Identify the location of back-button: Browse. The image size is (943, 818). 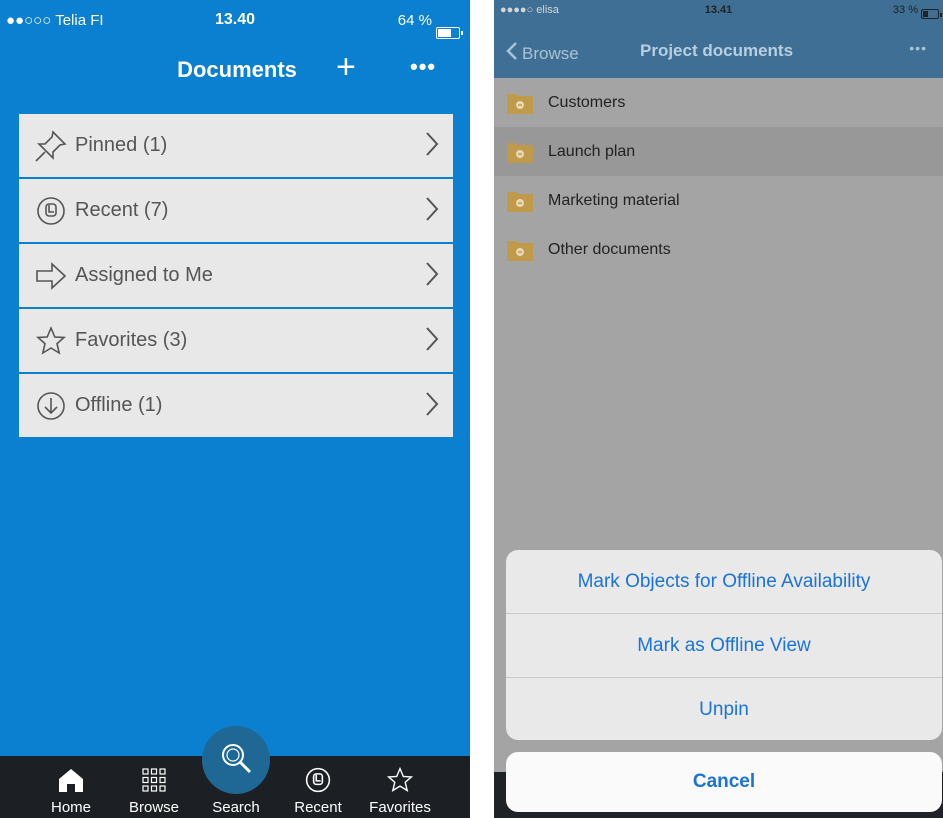
(542, 53).